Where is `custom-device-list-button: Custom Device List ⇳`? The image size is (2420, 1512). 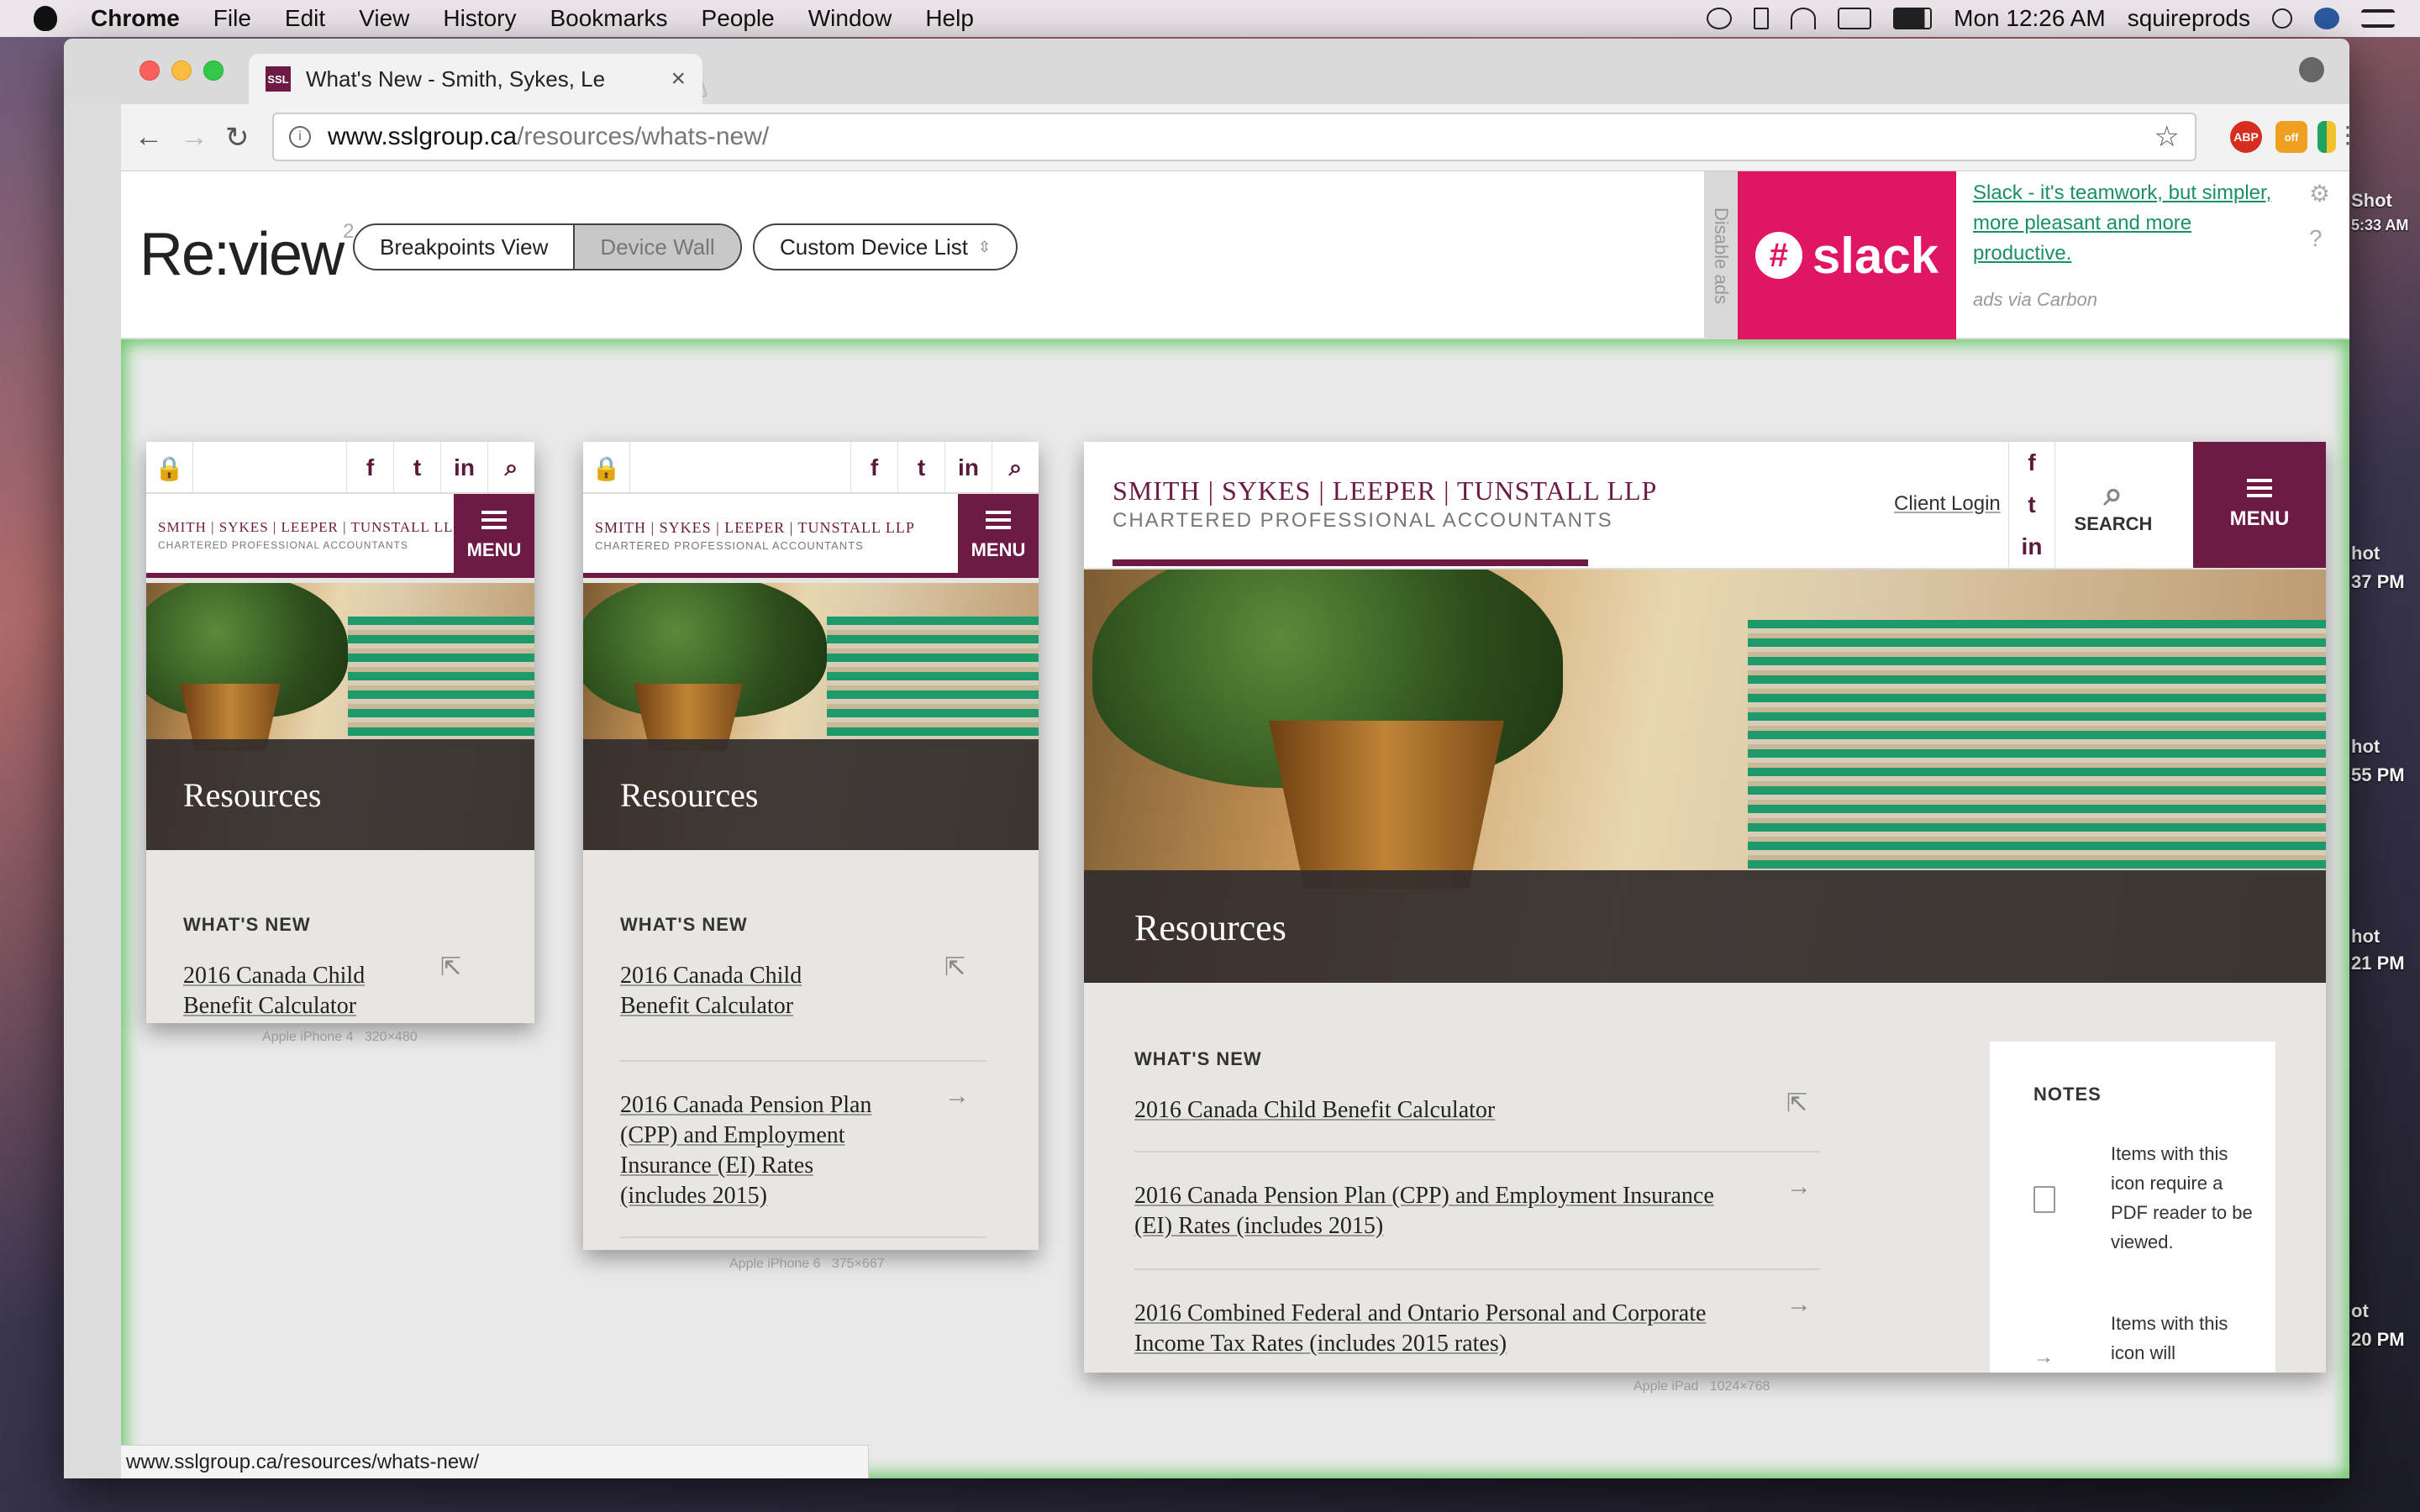 custom-device-list-button: Custom Device List ⇳ is located at coordinates (885, 246).